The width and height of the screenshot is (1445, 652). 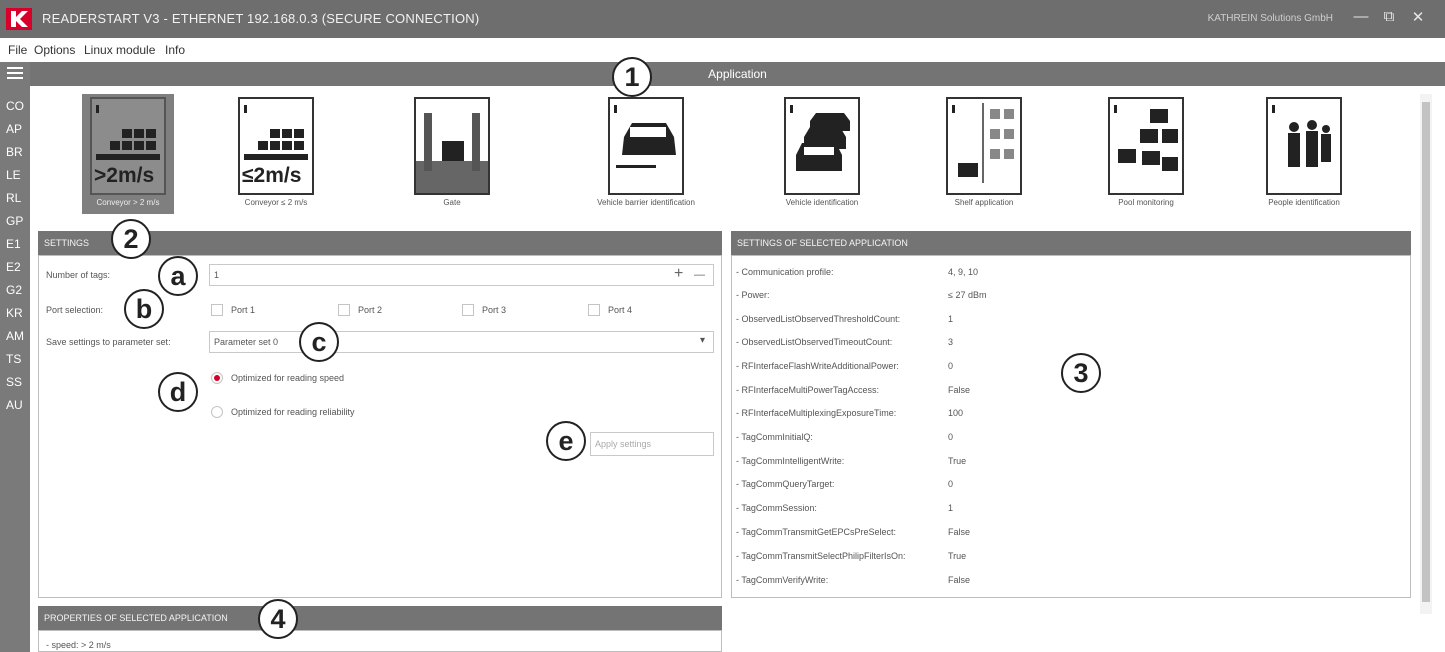 I want to click on tile-label: People identification, so click(x=1304, y=202).